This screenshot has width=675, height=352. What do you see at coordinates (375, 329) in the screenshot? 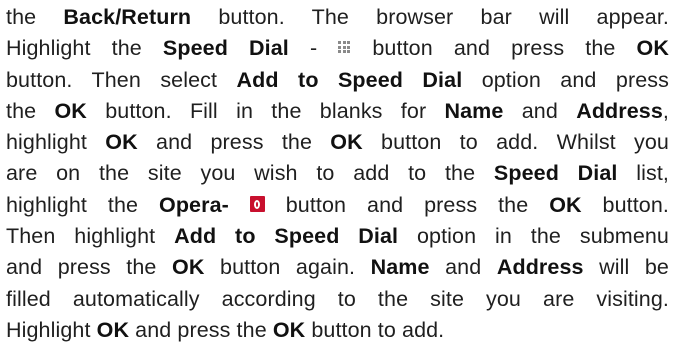
I see `text-run: button to add.` at bounding box center [375, 329].